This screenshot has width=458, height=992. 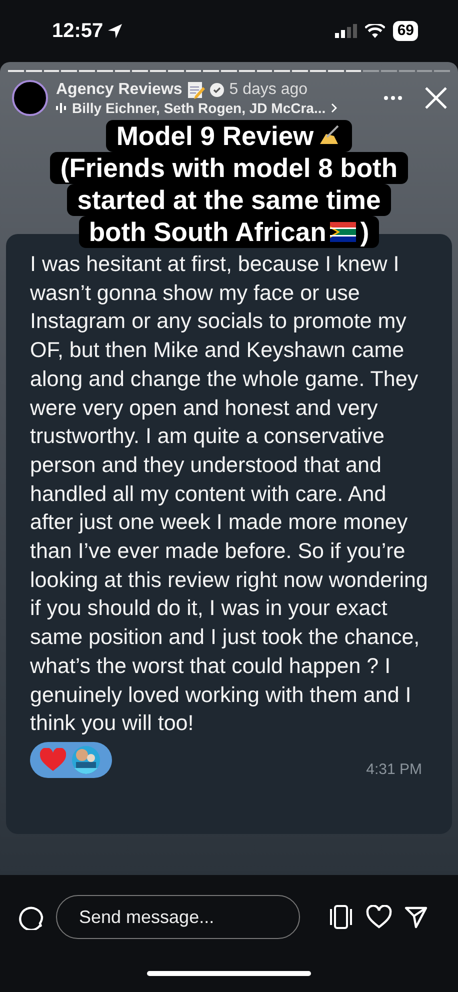 I want to click on phone-frame-icon, so click(x=341, y=917).